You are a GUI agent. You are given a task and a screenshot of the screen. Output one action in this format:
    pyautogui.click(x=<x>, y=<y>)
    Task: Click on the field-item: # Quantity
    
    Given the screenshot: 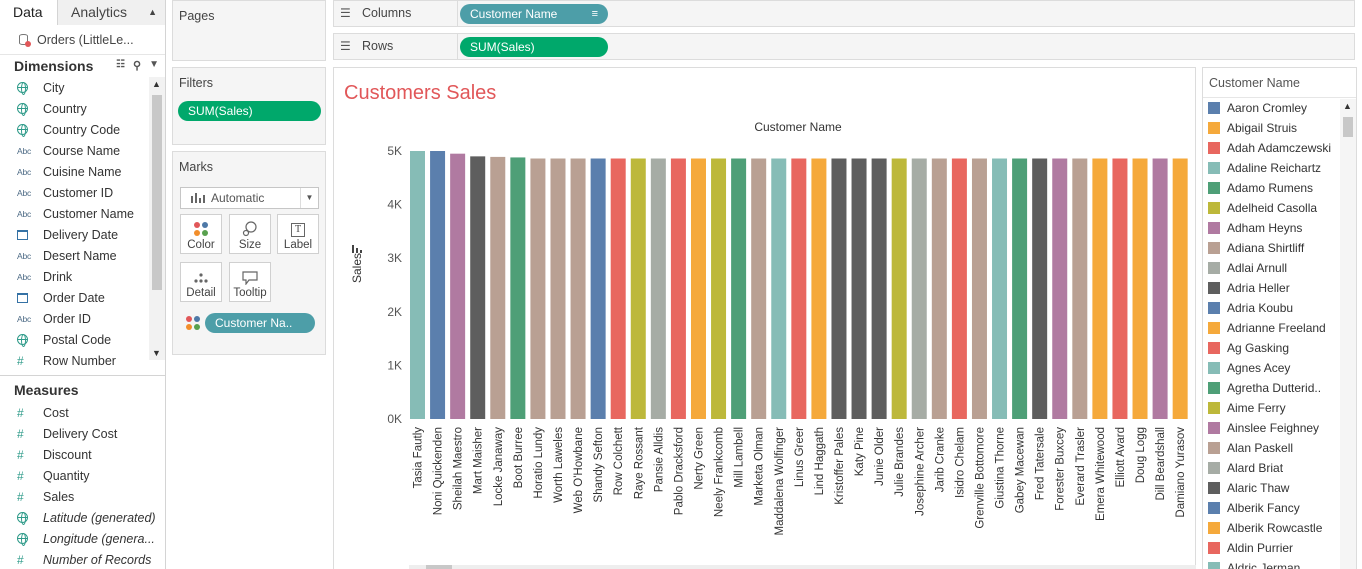 What is the action you would take?
    pyautogui.click(x=82, y=475)
    